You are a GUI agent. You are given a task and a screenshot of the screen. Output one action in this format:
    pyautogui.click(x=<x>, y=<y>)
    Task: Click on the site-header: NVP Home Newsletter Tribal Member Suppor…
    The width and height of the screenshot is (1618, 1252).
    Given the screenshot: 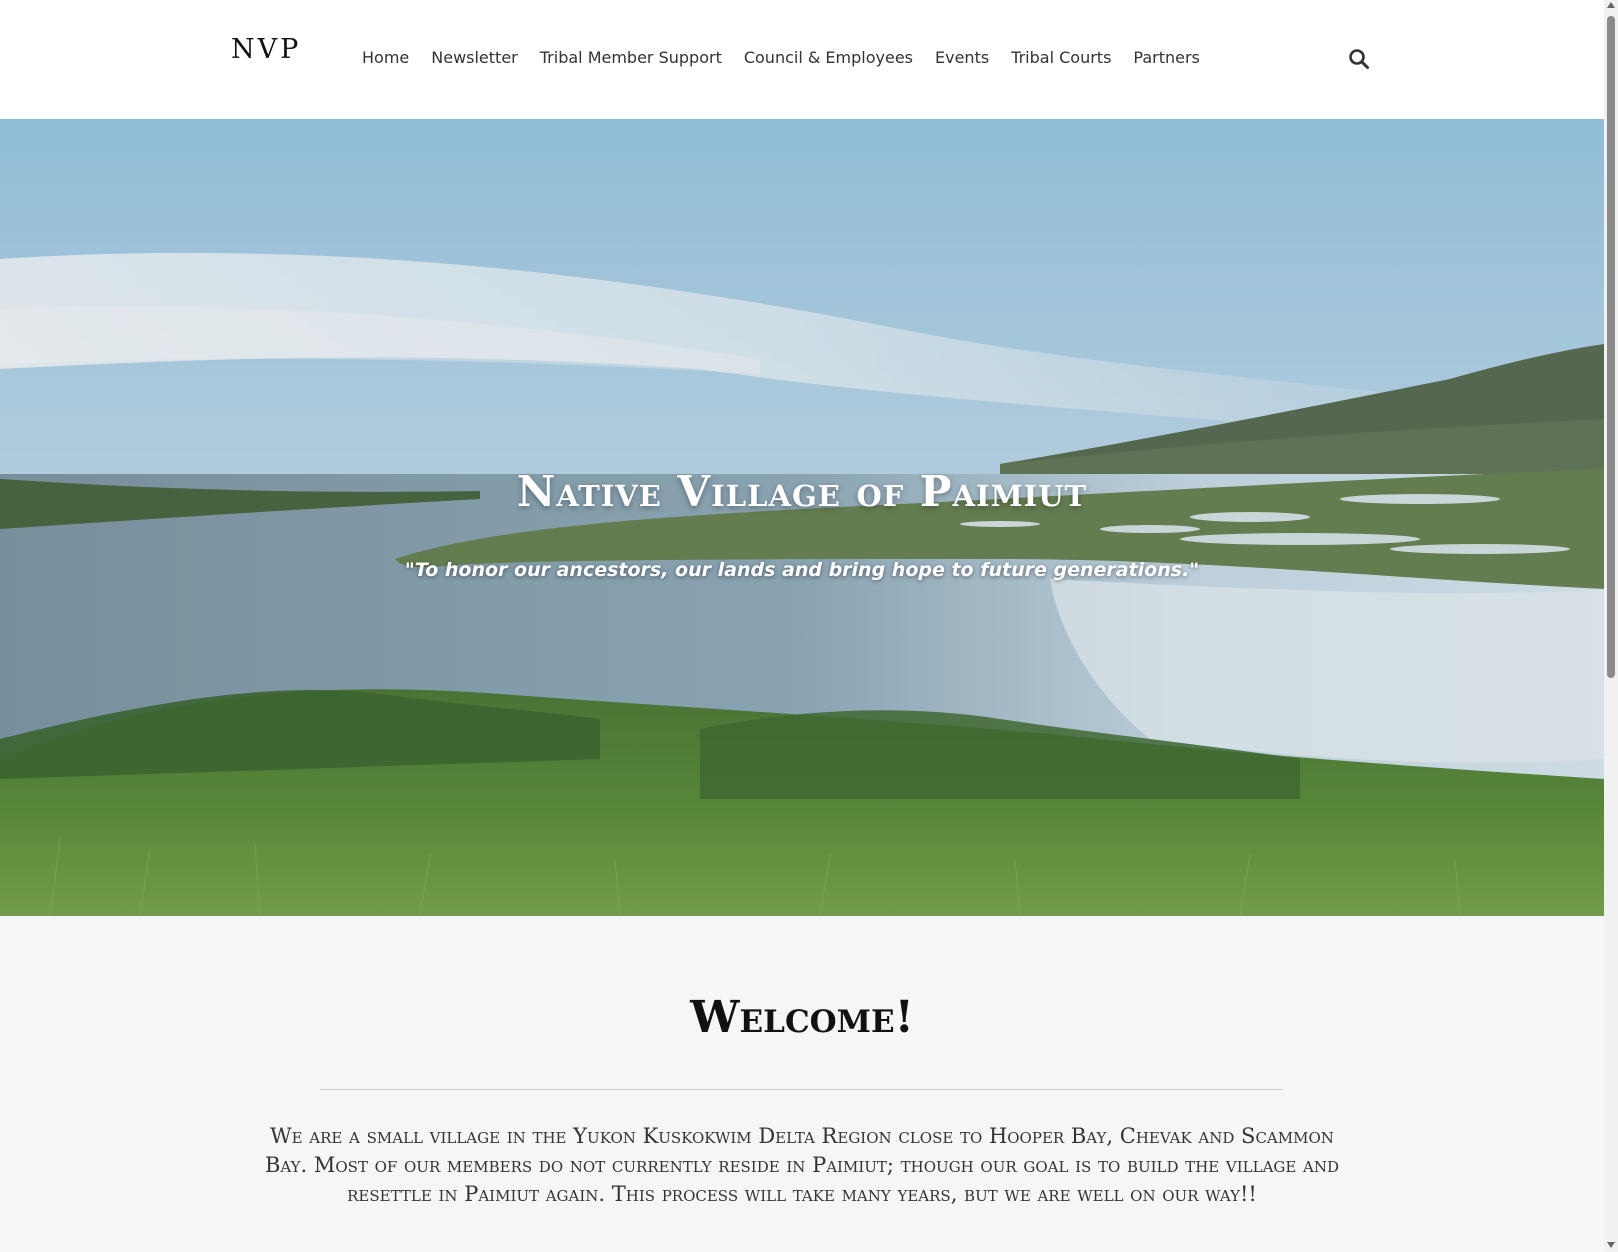 What is the action you would take?
    pyautogui.click(x=802, y=59)
    